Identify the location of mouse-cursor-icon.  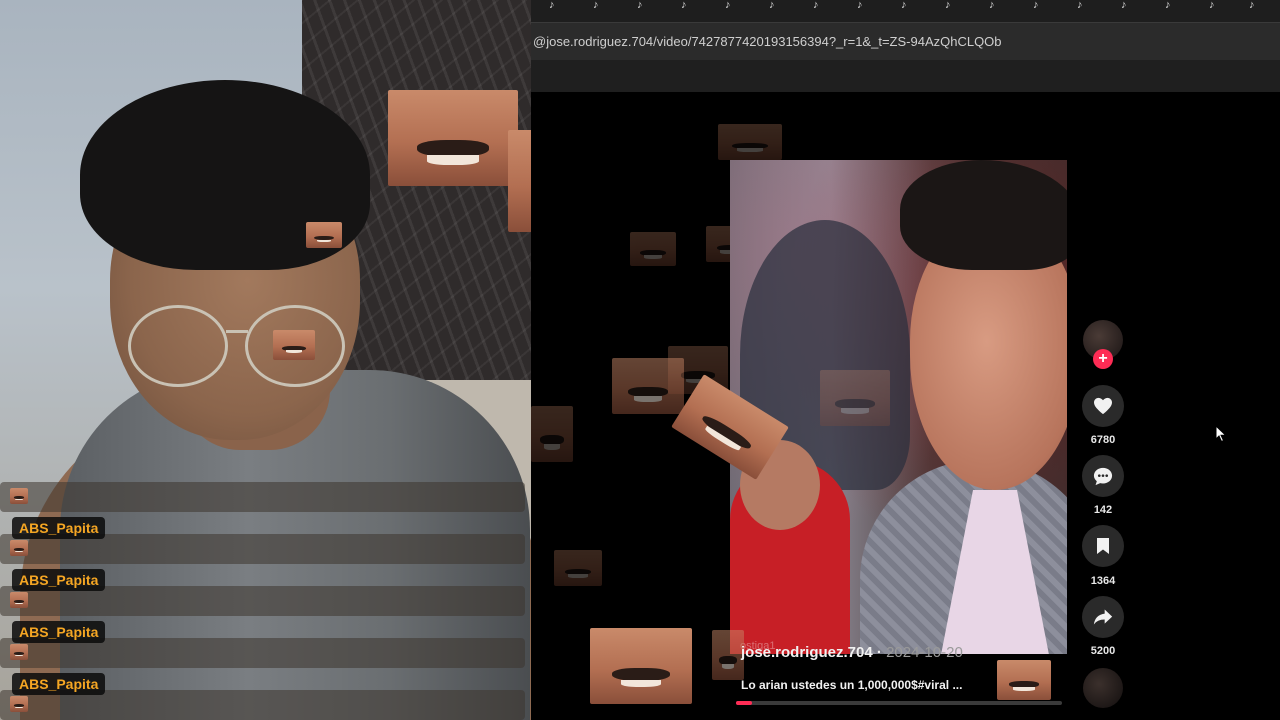
(1221, 434).